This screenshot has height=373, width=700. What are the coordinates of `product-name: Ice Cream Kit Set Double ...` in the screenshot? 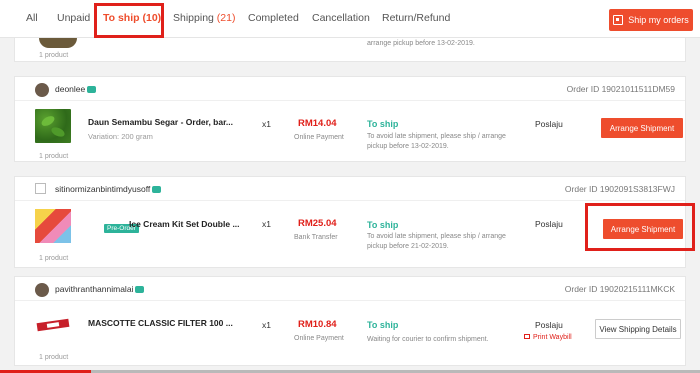 It's located at (184, 224).